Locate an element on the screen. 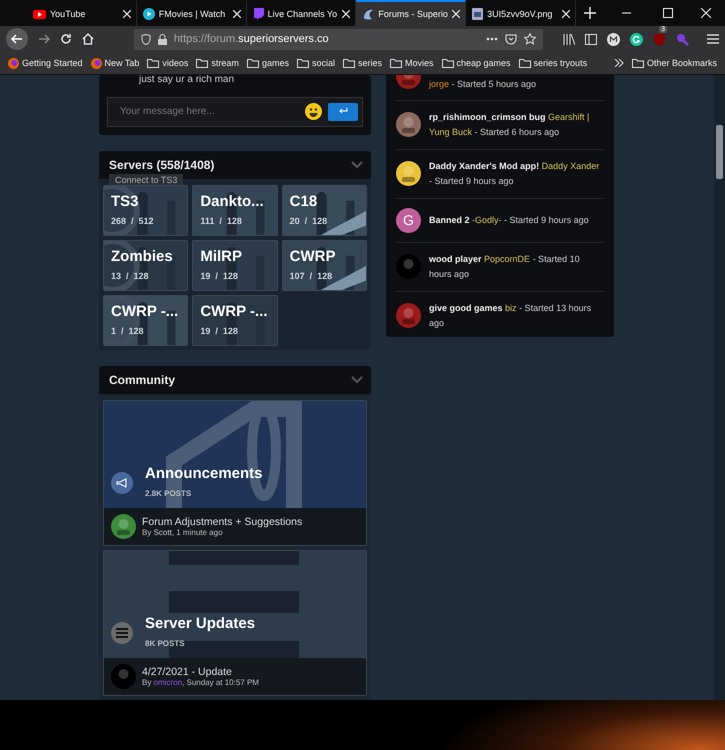 The width and height of the screenshot is (725, 750). forum-card: Announcements 2.8K POSTS Forum Adjustments + Suggestions By Scott, 1 minute ago is located at coordinates (235, 473).